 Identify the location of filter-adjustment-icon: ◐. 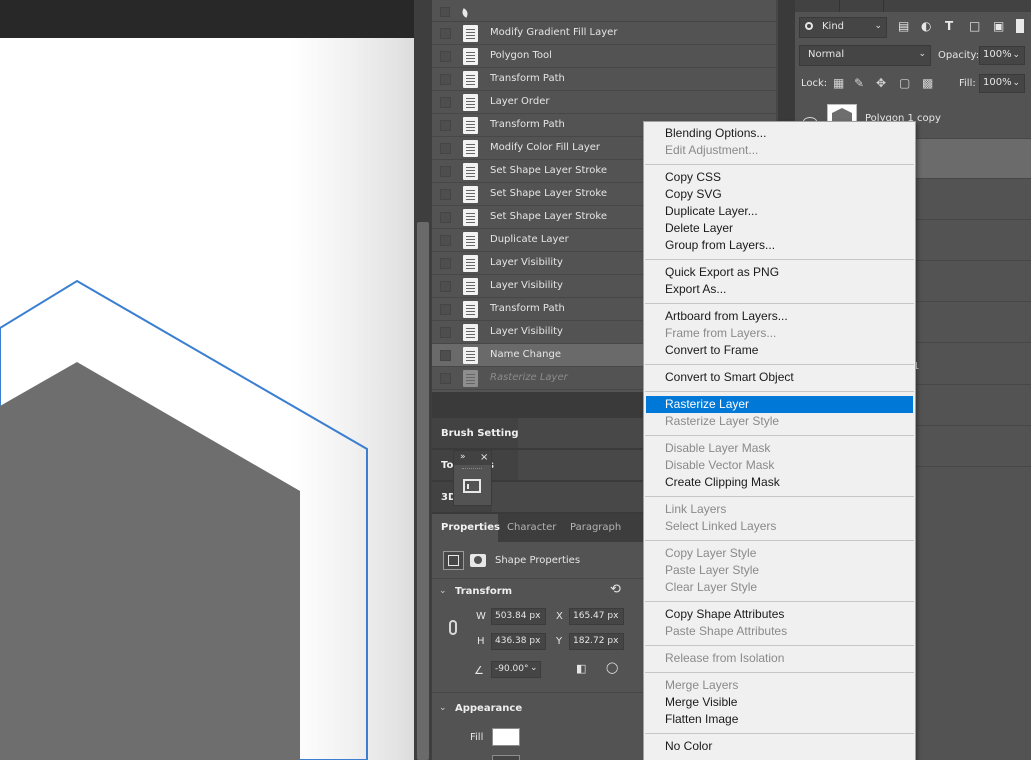
(926, 26).